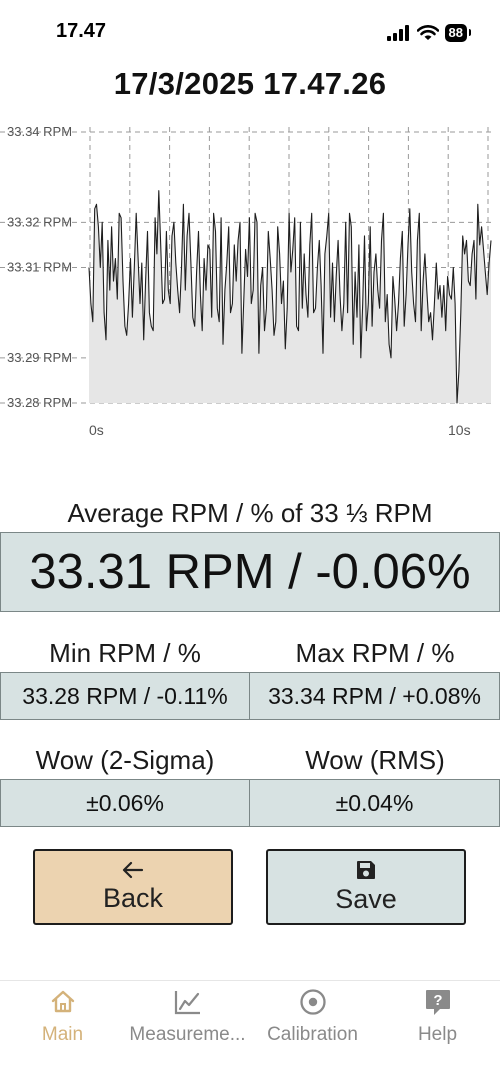  What do you see at coordinates (39, 357) in the screenshot?
I see `chart-y-tick-label: 33.29 RPM` at bounding box center [39, 357].